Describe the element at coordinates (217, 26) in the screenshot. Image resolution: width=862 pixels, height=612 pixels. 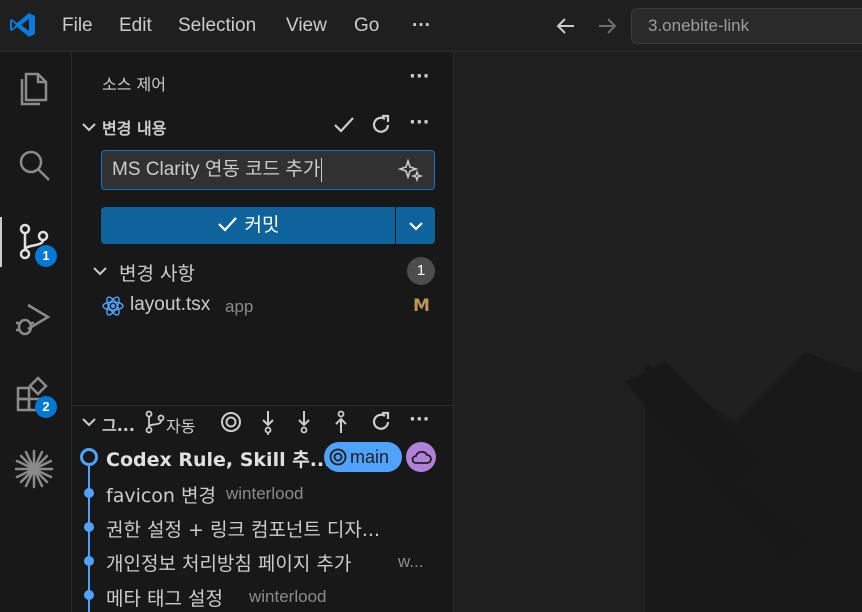
I see `menu-selection: Selection` at that location.